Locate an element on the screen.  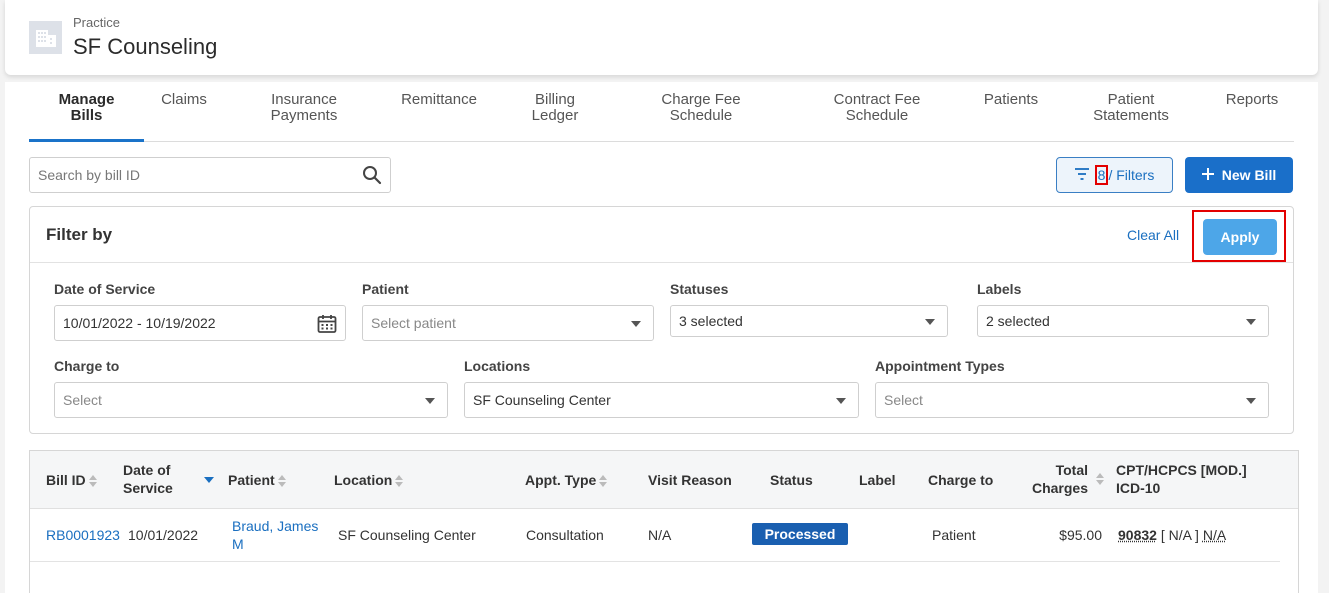
location-cell: SF Counseling Center is located at coordinates (407, 535).